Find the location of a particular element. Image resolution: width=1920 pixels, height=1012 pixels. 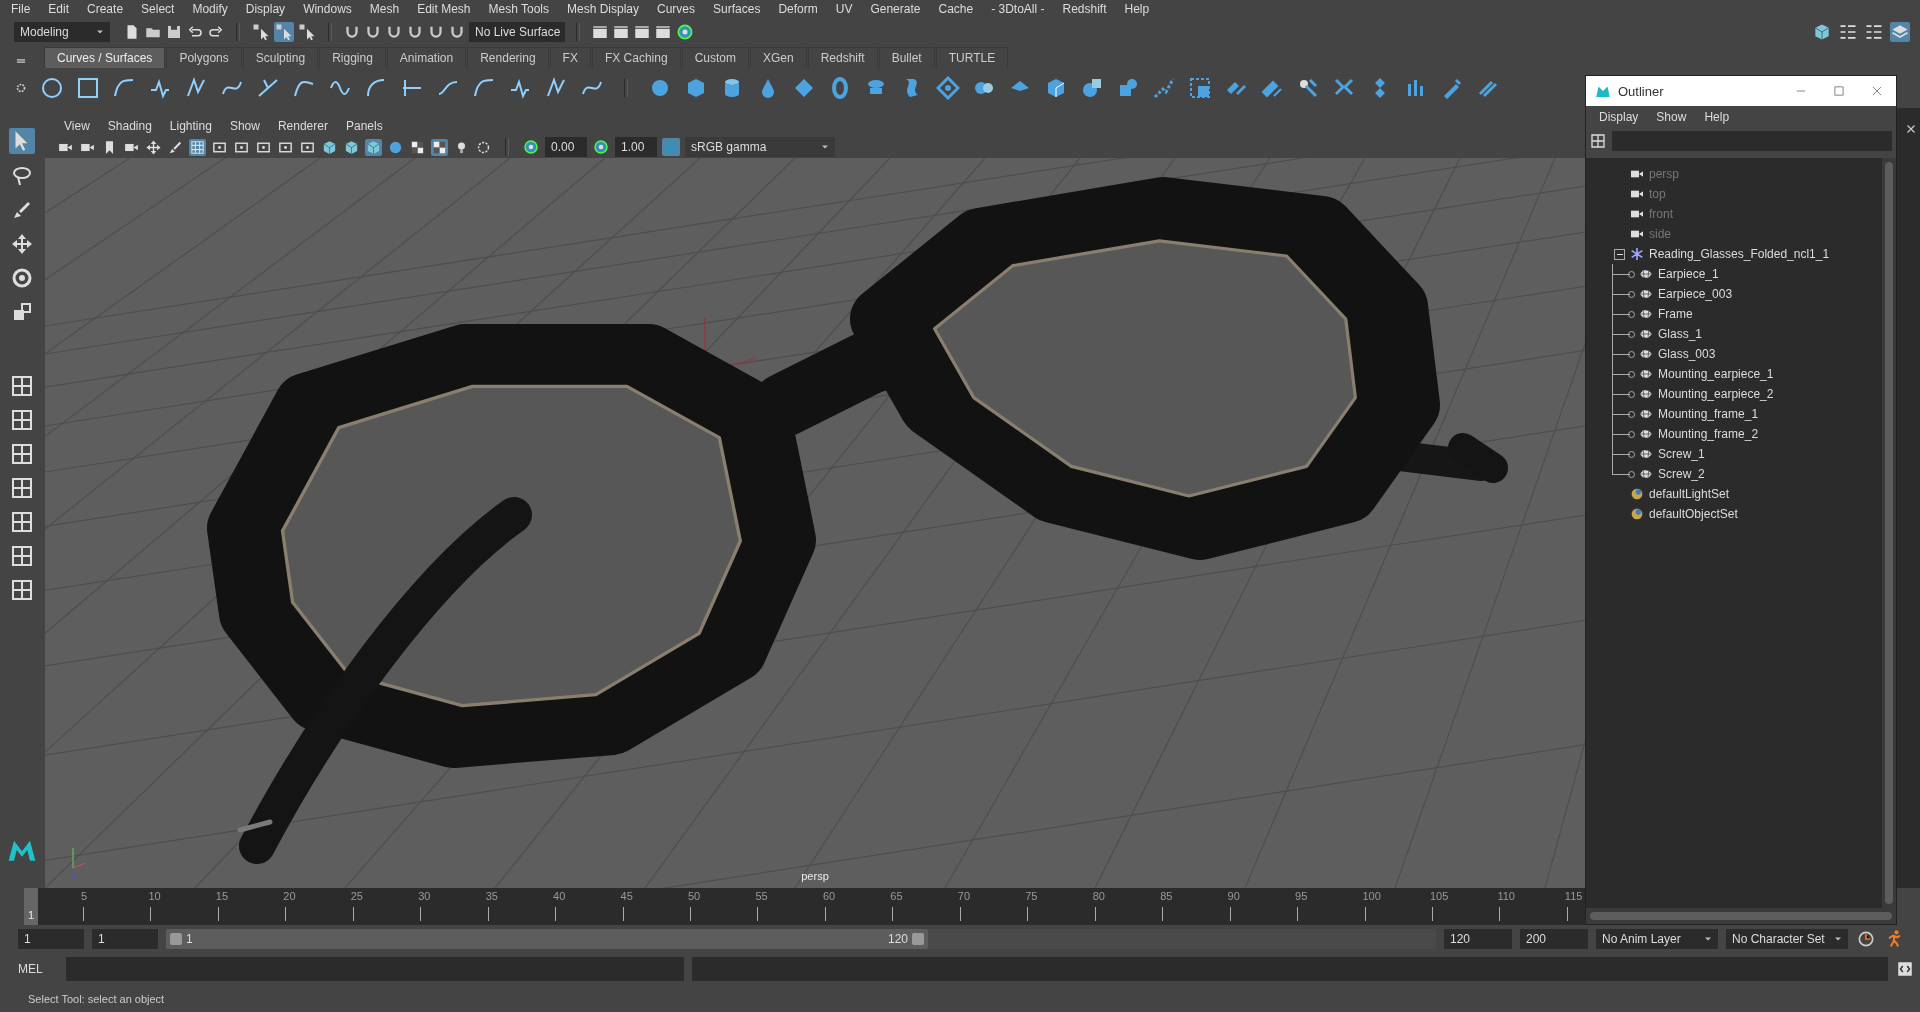

outliner-item: Screw_1 is located at coordinates (1681, 454).